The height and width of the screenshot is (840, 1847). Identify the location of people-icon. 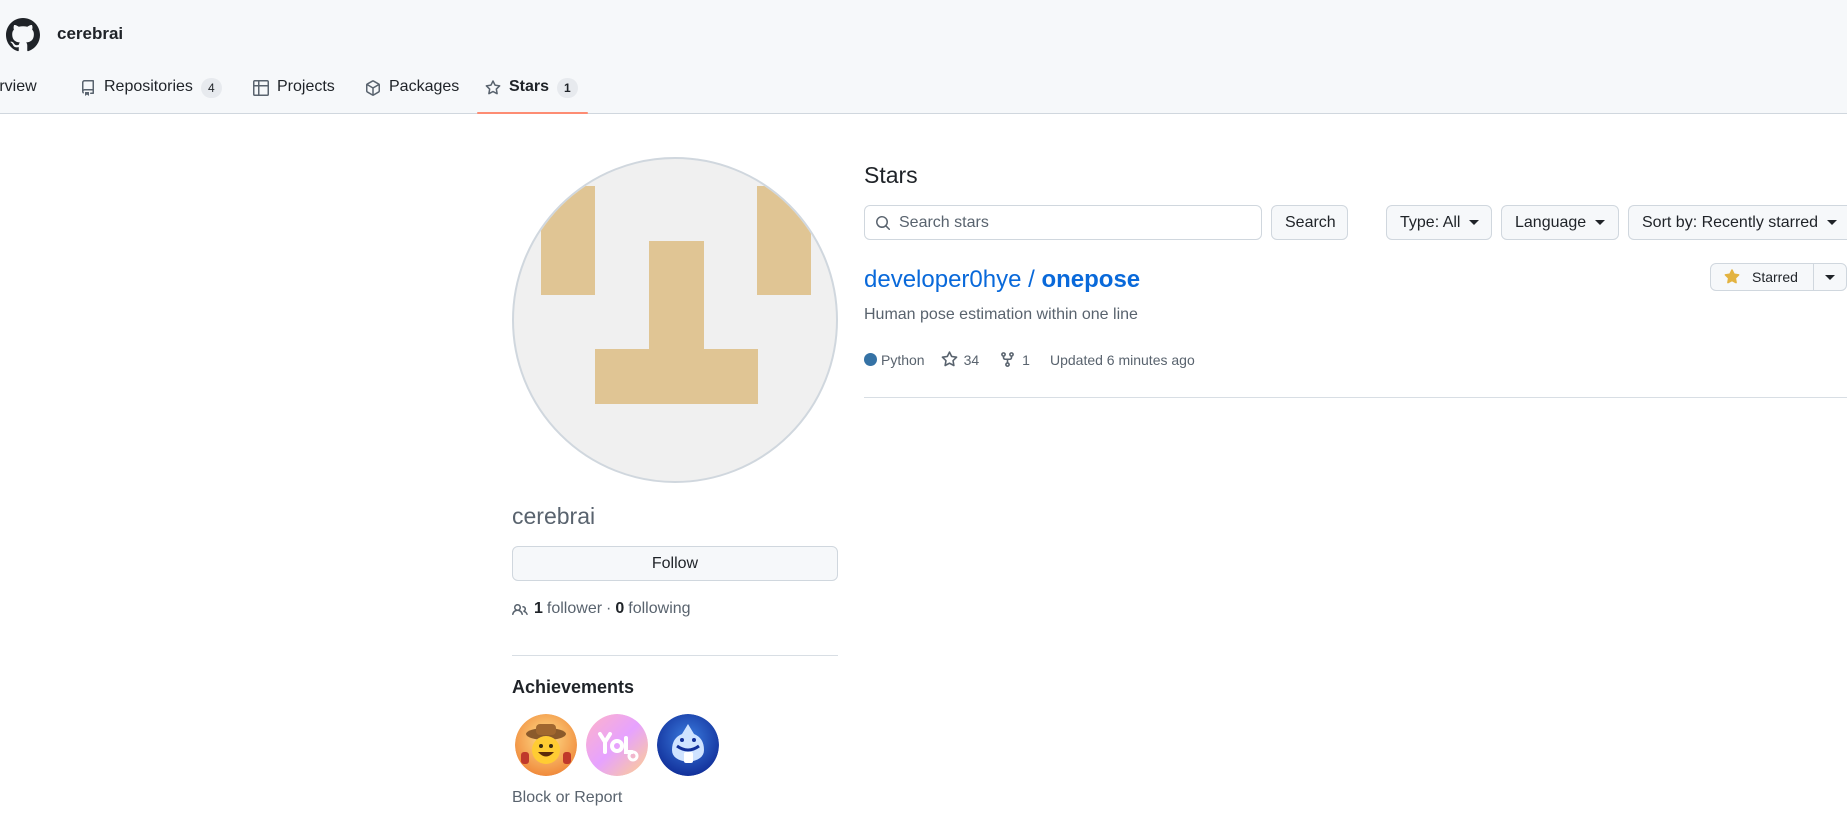
(520, 609).